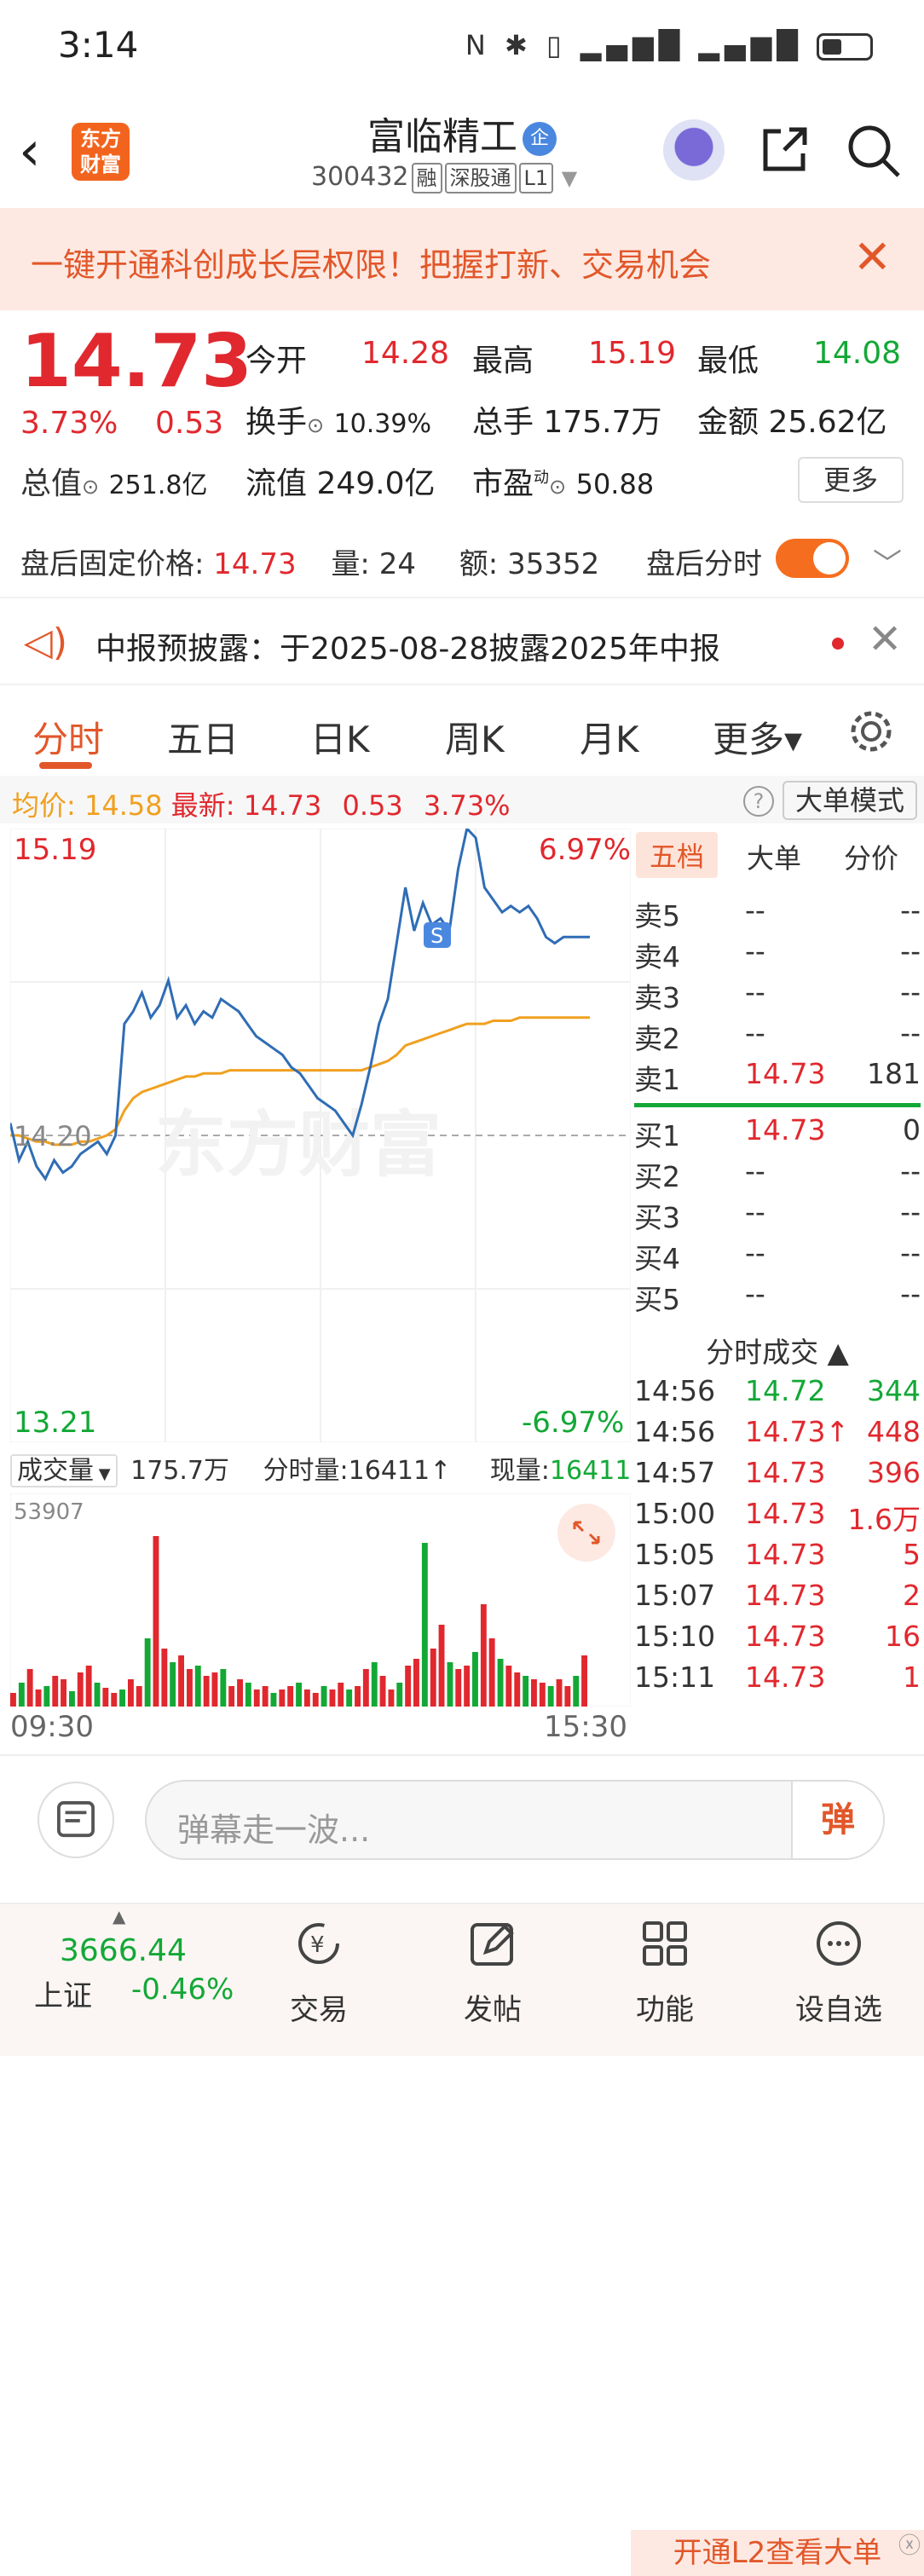 This screenshot has width=924, height=2576. I want to click on y-mid-label: 14.20, so click(53, 1136).